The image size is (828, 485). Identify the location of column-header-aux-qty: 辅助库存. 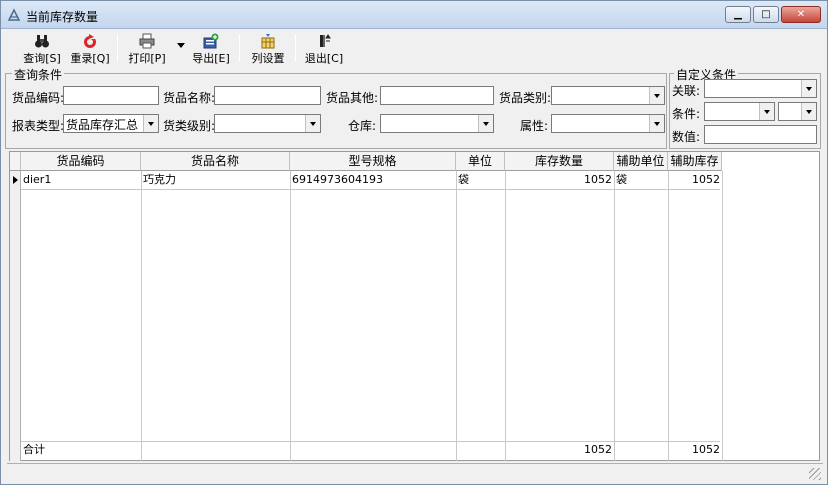
(695, 161).